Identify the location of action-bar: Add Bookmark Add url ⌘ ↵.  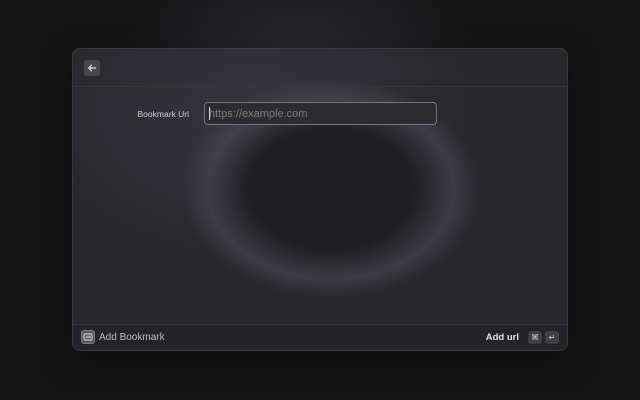
(320, 337).